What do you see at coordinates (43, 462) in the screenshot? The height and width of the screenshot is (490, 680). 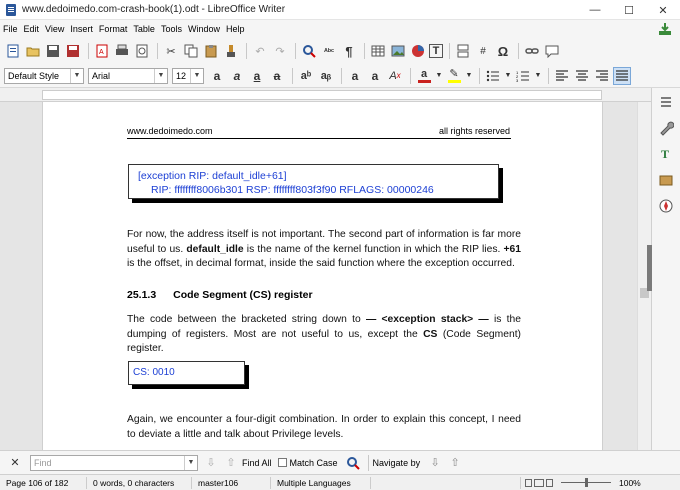 I see `find-placeholder: Find` at bounding box center [43, 462].